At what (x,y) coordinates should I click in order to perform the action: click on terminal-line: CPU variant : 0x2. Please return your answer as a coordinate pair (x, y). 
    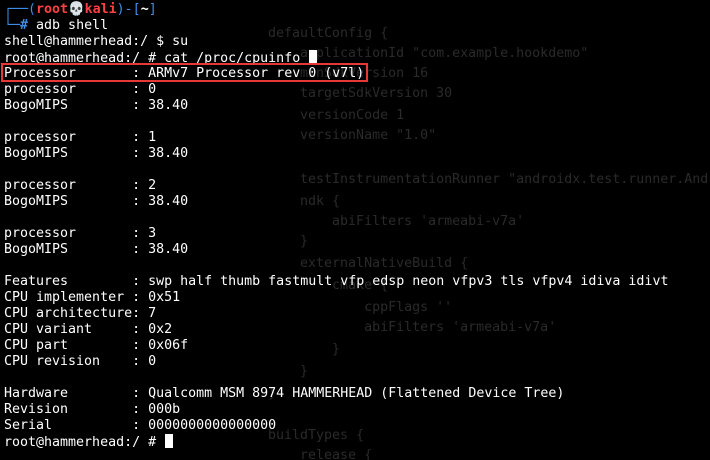
    Looking at the image, I should click on (88, 329).